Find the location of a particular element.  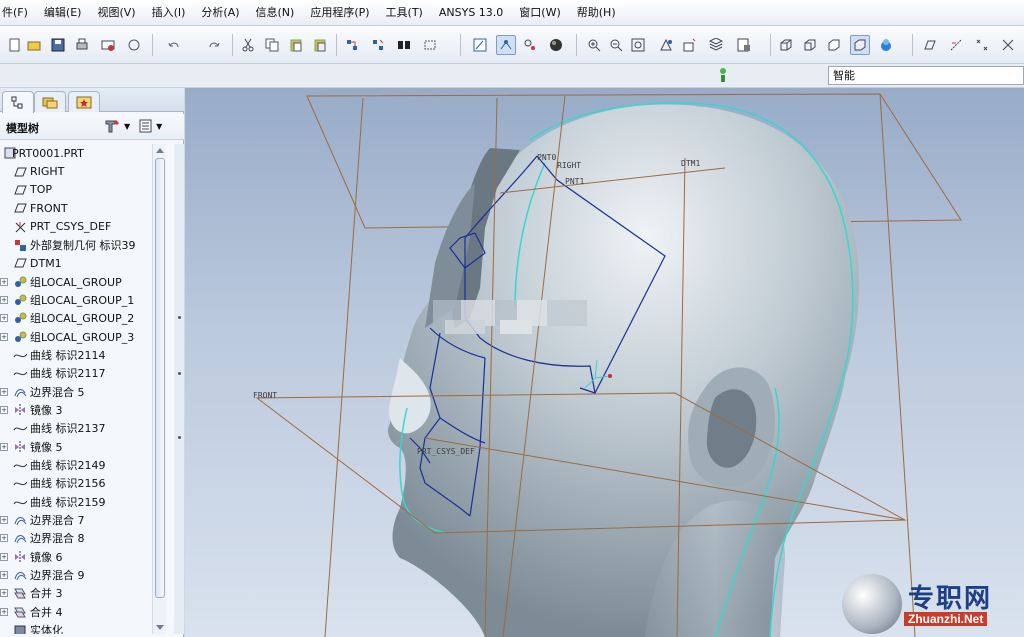

scrollbar-thumb is located at coordinates (160, 378).